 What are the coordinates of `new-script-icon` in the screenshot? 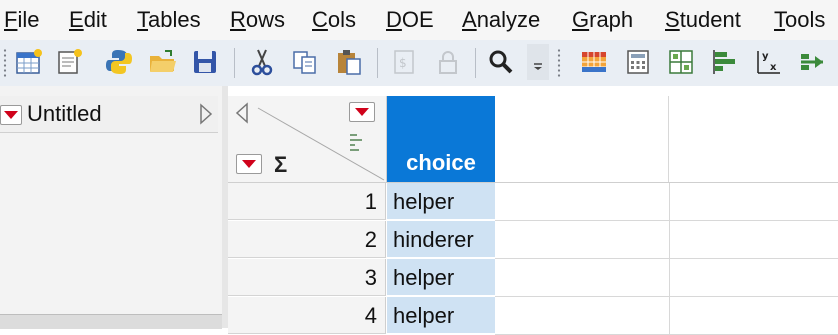 It's located at (69, 62).